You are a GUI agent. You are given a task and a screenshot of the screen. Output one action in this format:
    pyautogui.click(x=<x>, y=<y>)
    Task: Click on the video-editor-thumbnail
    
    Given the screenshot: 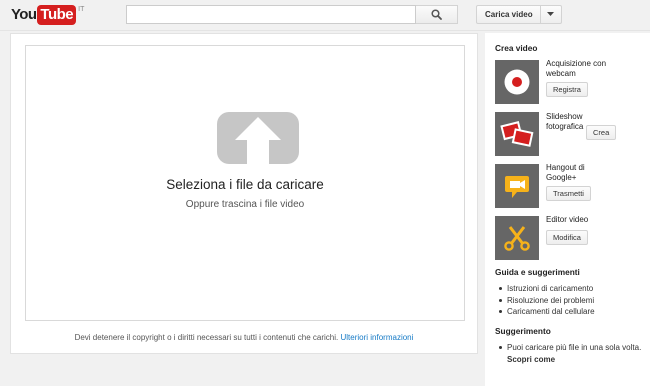 What is the action you would take?
    pyautogui.click(x=517, y=238)
    